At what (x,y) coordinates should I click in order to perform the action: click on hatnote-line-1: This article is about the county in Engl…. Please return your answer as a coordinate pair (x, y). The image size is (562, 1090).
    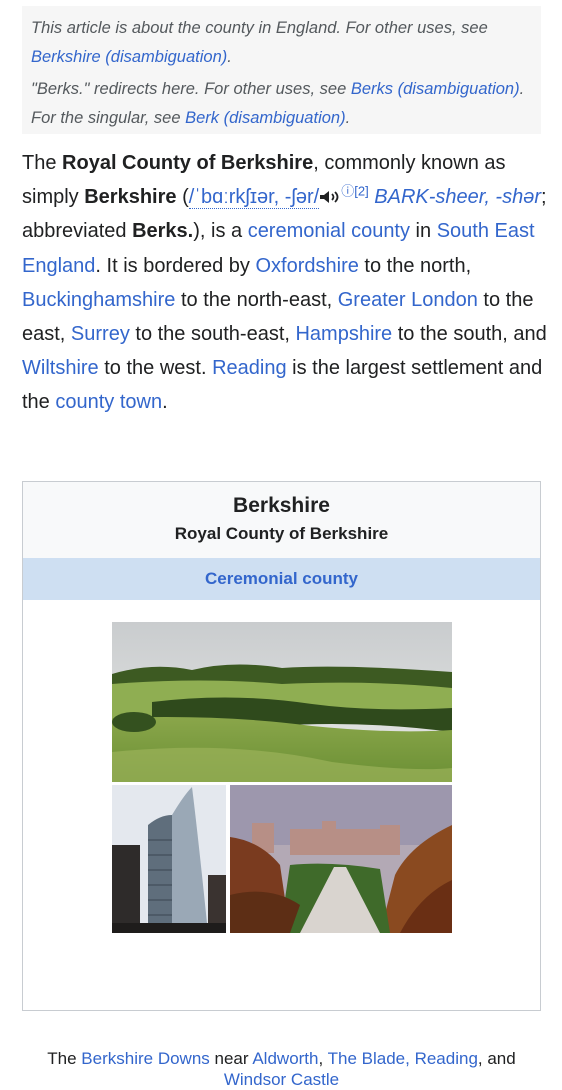
    Looking at the image, I should click on (281, 43).